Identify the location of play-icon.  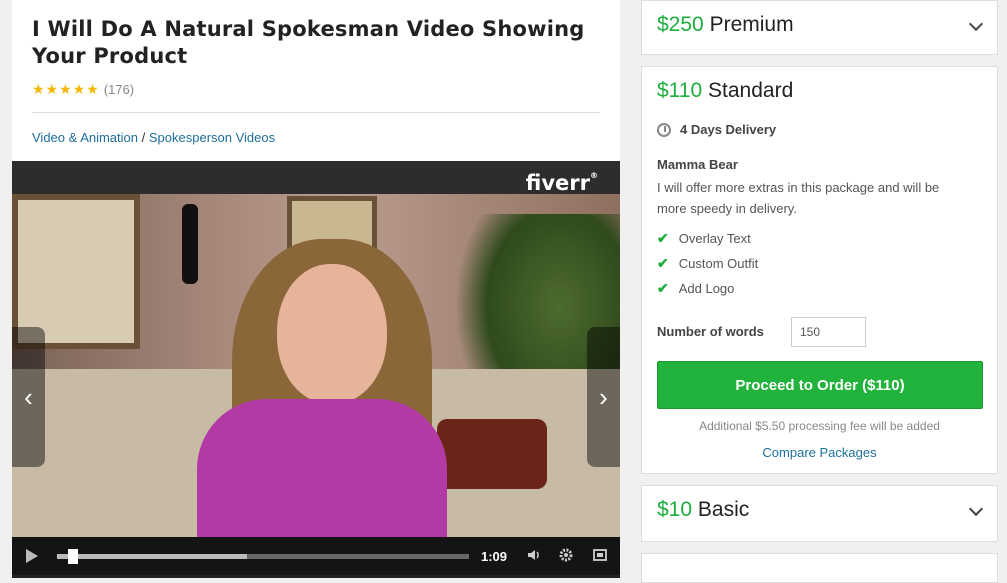
(32, 556).